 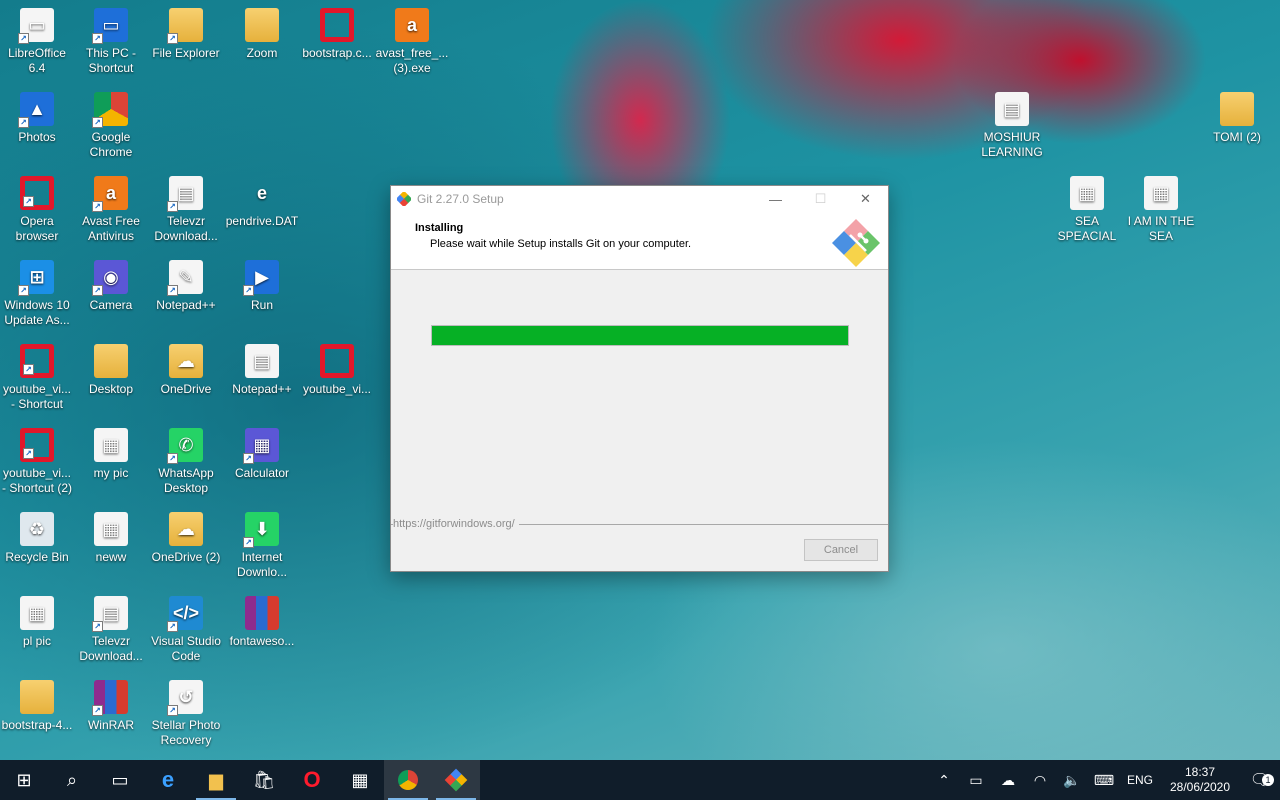 I want to click on icon-label: Google Chrome, so click(x=111, y=144).